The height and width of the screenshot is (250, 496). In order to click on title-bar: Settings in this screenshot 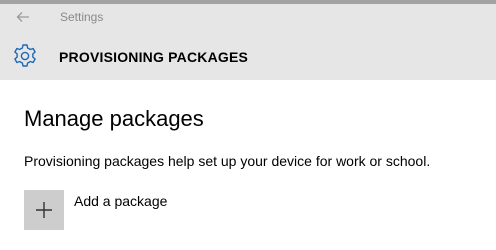, I will do `click(248, 18)`.